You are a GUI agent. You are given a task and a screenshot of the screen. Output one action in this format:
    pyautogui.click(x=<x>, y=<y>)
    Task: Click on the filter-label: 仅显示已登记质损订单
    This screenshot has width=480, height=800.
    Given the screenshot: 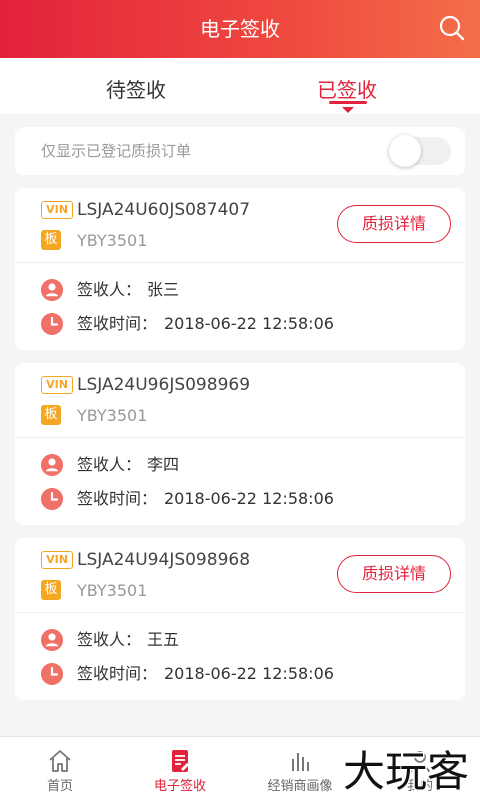 What is the action you would take?
    pyautogui.click(x=116, y=151)
    